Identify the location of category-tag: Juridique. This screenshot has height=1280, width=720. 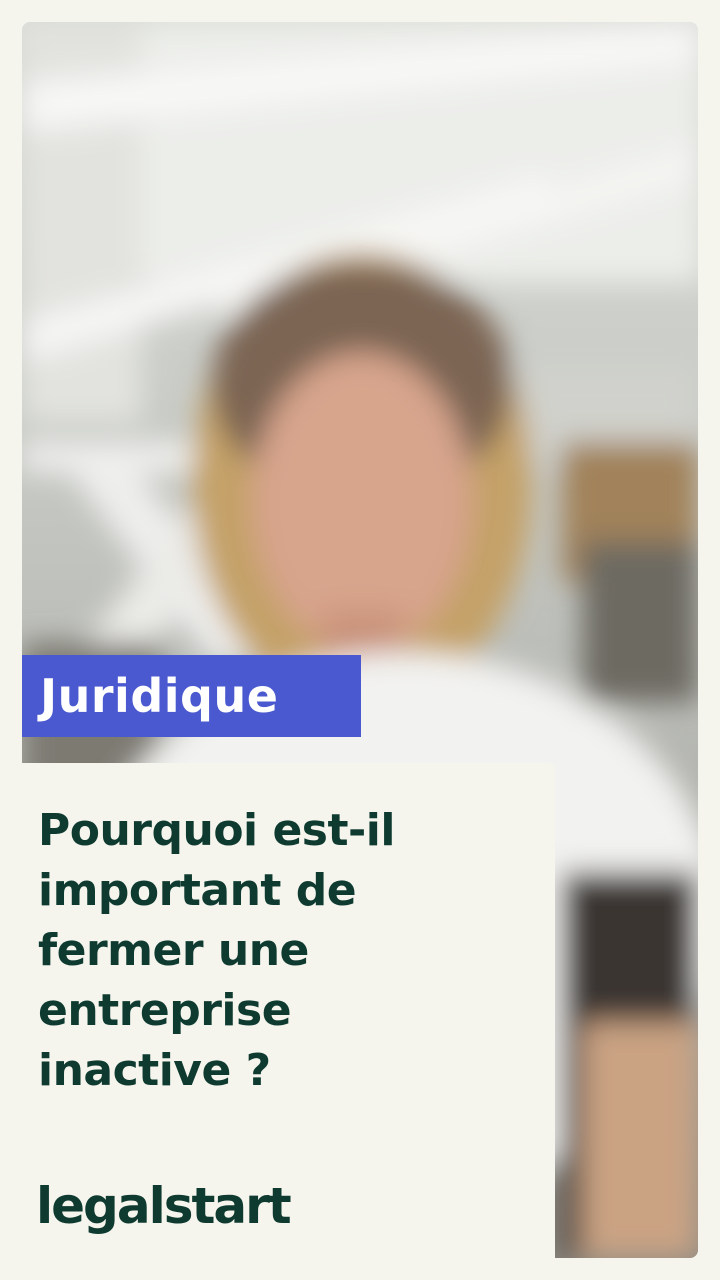
(191, 696).